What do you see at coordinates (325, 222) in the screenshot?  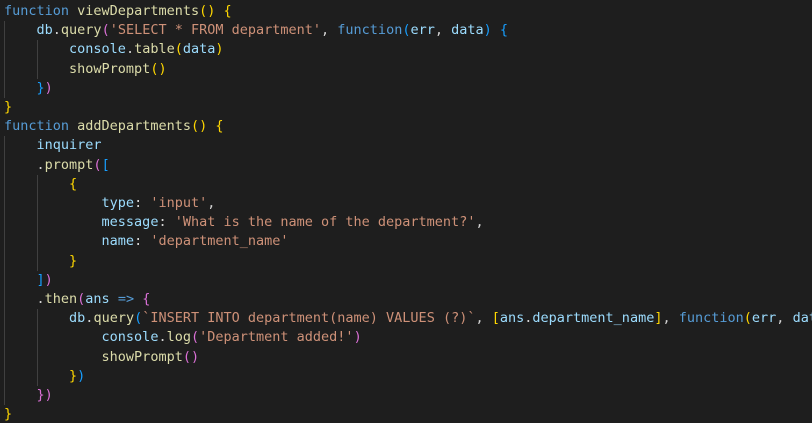 I see `code-token: 'What is the name of the department?'` at bounding box center [325, 222].